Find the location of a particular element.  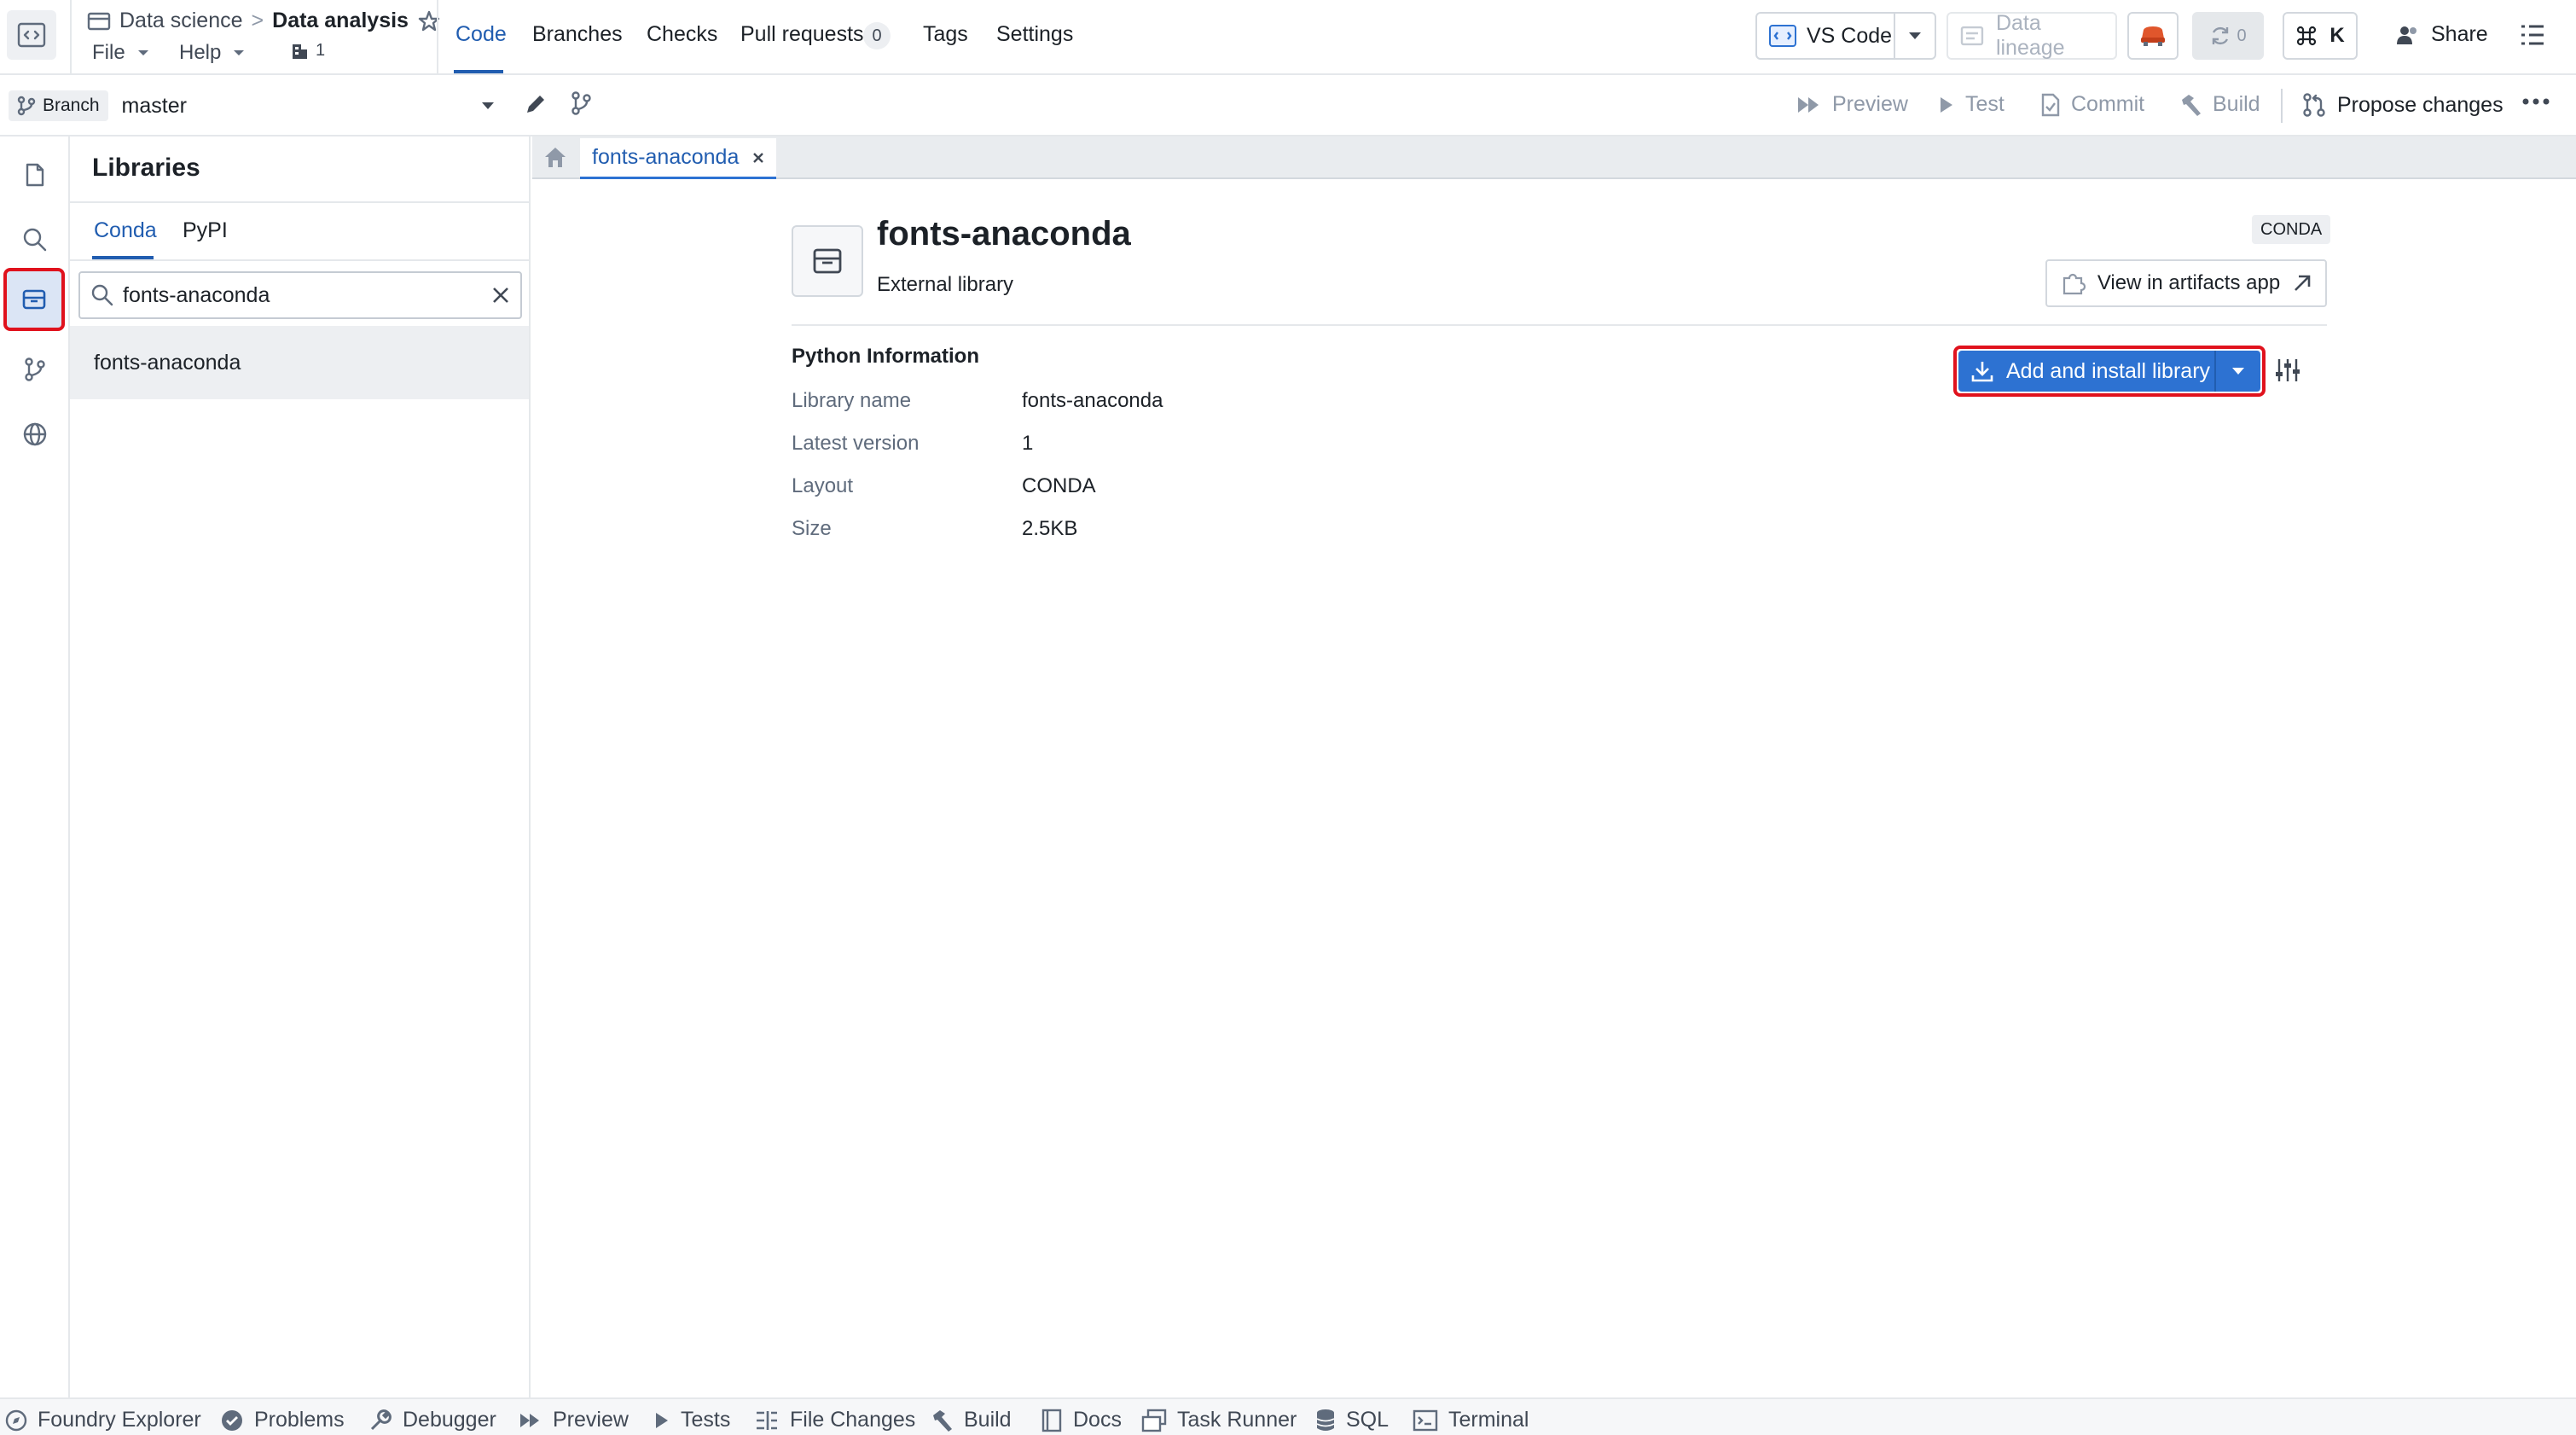

edit-branch-button is located at coordinates (536, 104).